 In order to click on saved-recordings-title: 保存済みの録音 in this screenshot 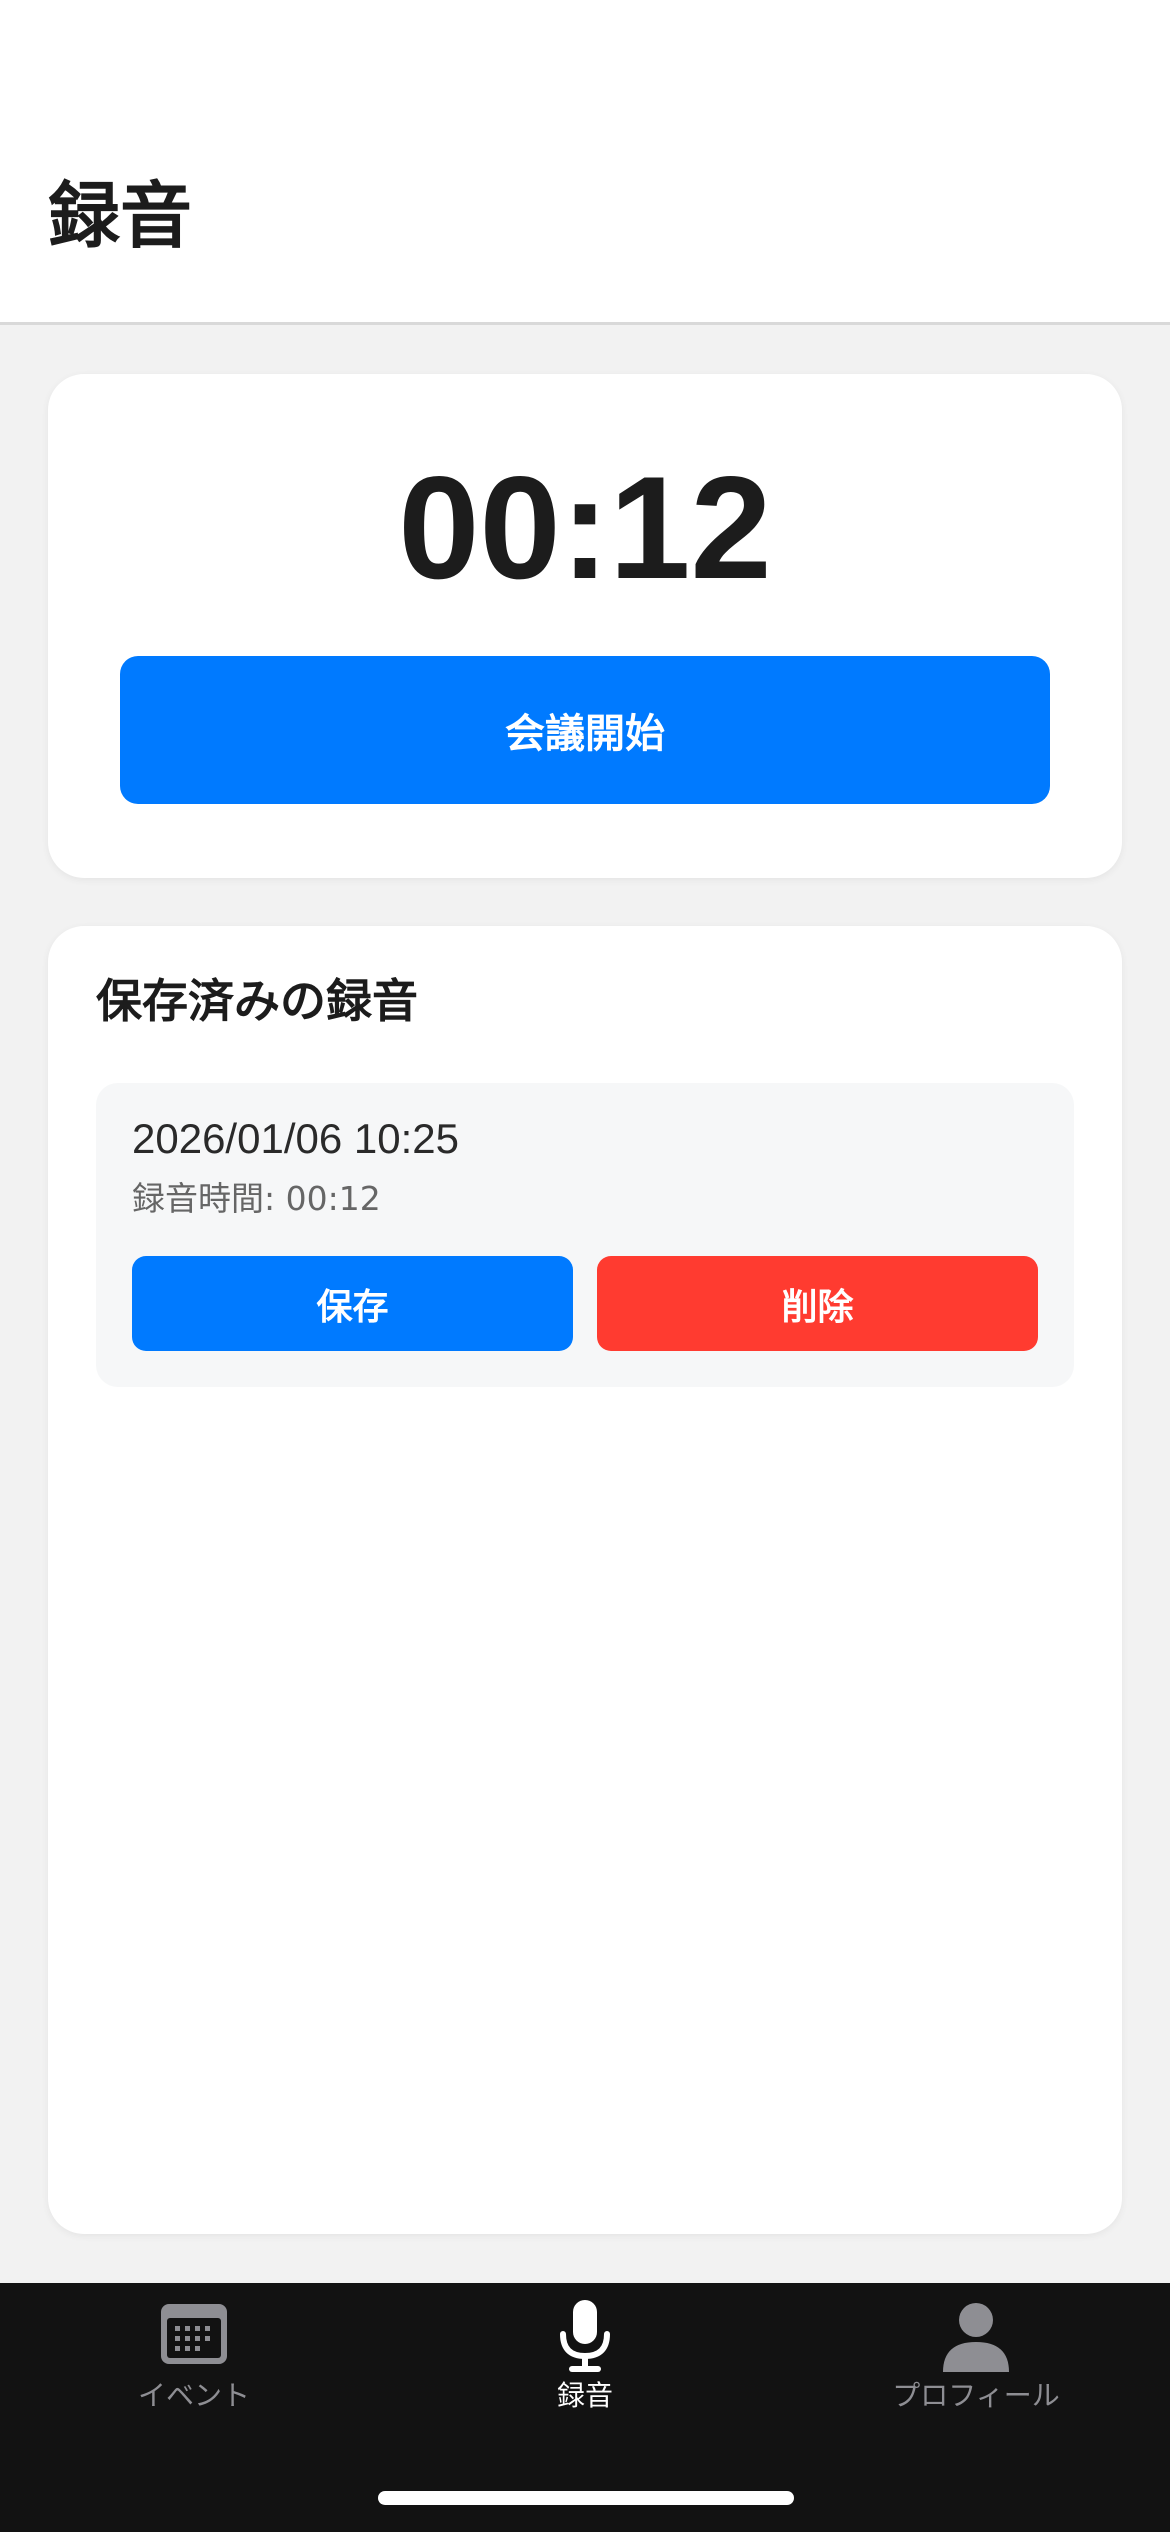, I will do `click(257, 1001)`.